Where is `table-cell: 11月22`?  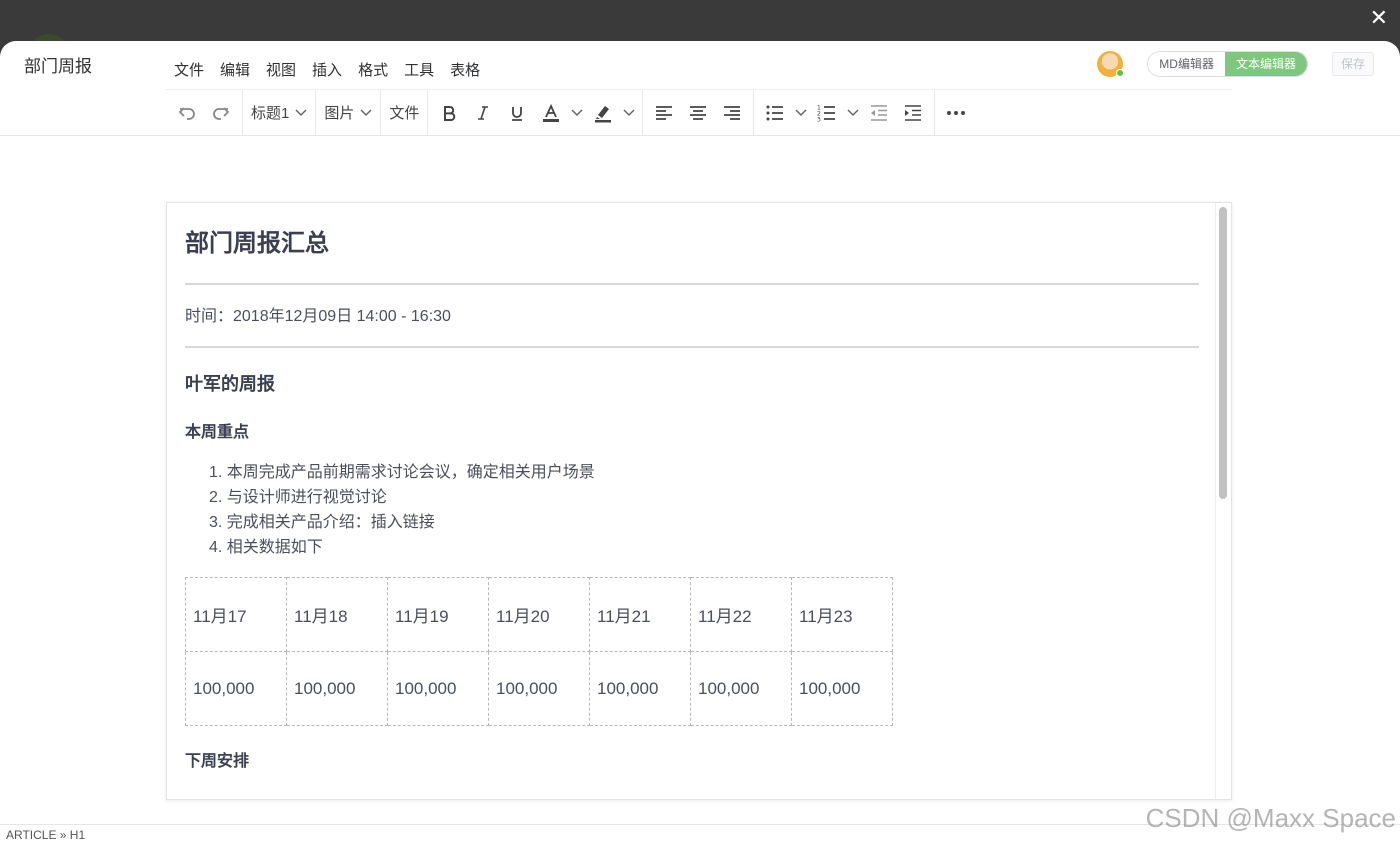 table-cell: 11月22 is located at coordinates (741, 614).